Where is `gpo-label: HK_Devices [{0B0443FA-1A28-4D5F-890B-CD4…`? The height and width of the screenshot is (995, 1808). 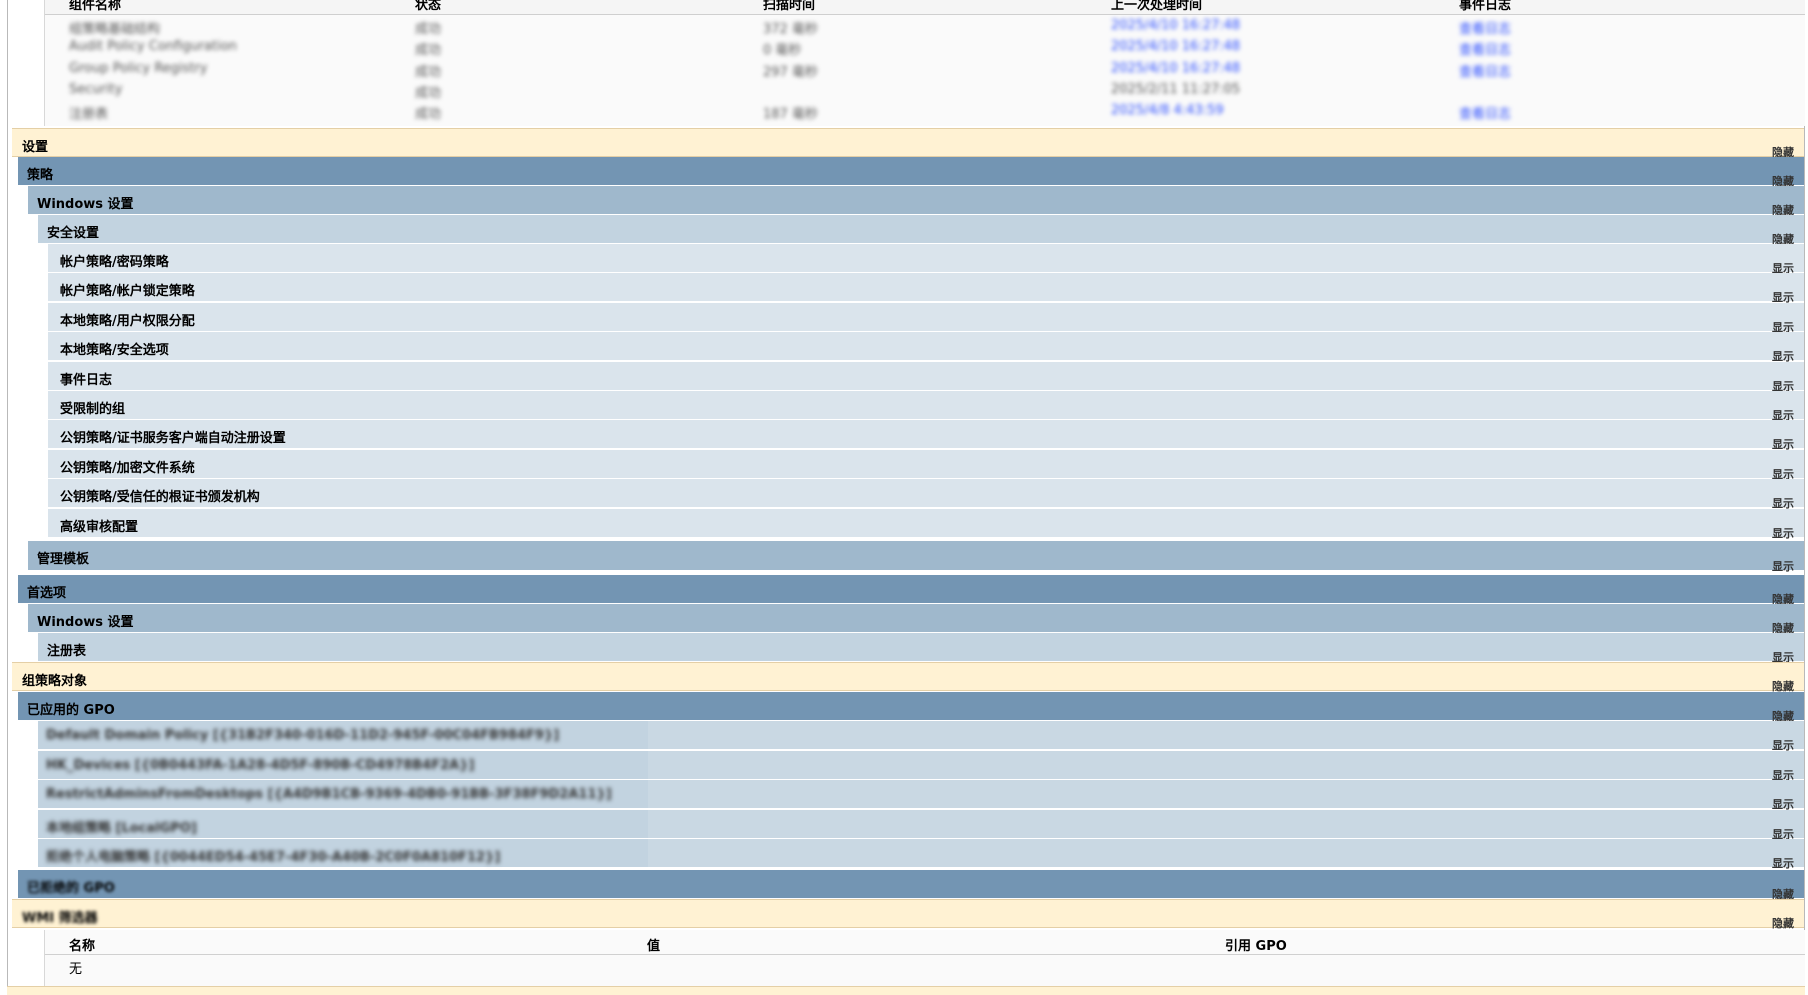 gpo-label: HK_Devices [{0B0443FA-1A28-4D5F-890B-CD4… is located at coordinates (260, 765).